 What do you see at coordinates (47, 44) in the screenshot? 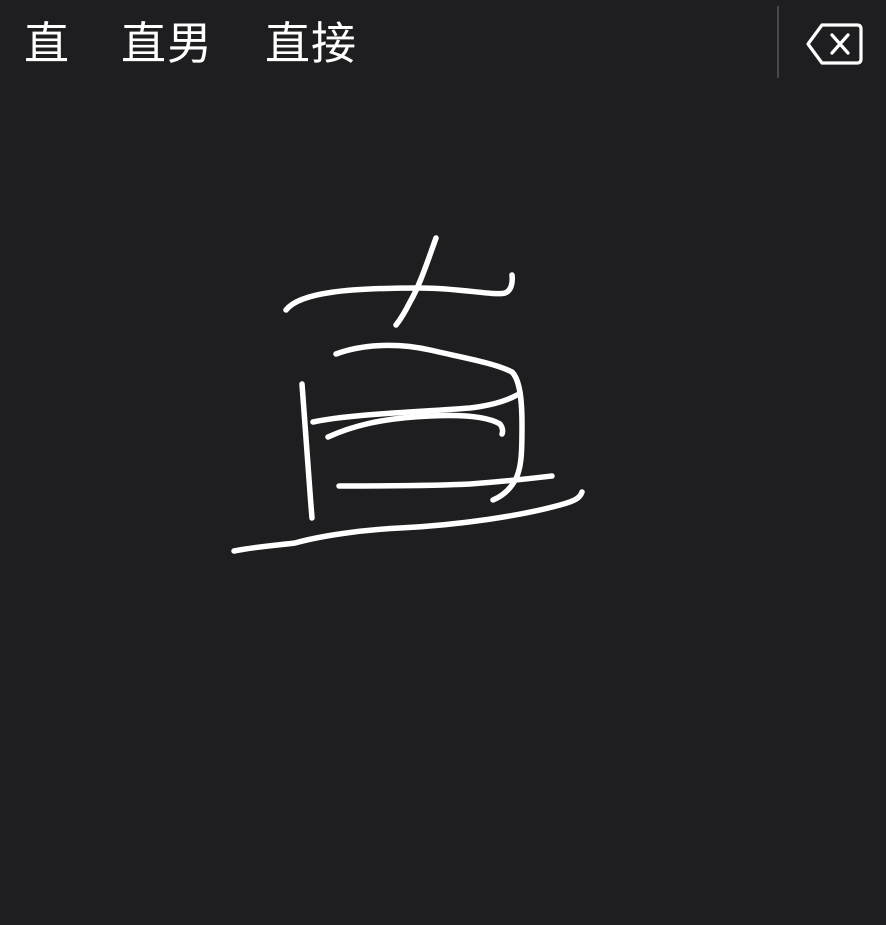
I see `candidate-item: 直` at bounding box center [47, 44].